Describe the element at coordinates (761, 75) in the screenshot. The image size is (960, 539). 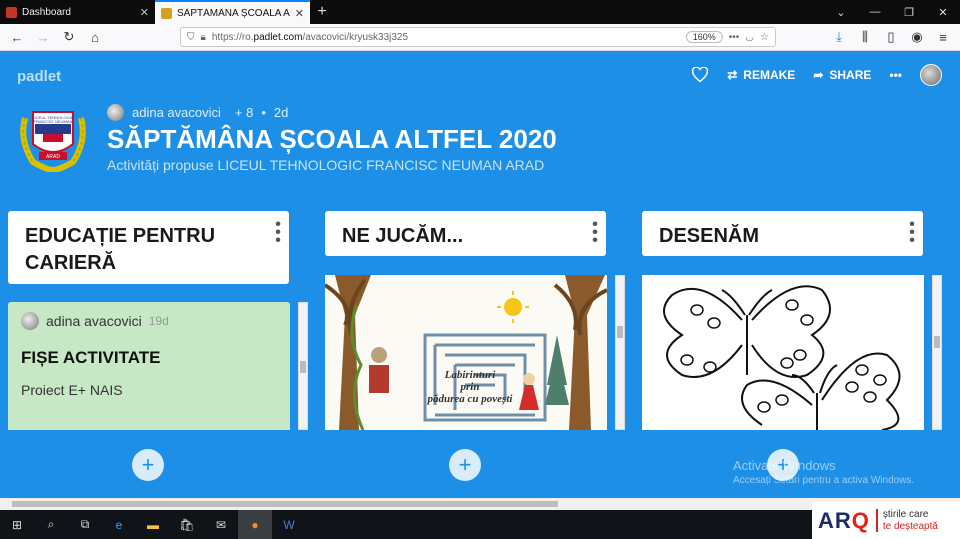
I see `remake-button: ⇄ REMAKE` at that location.